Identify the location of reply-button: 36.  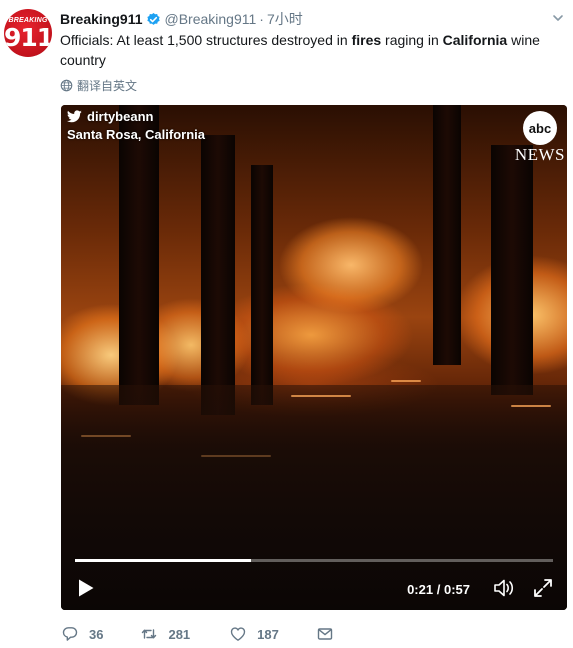
(82, 634).